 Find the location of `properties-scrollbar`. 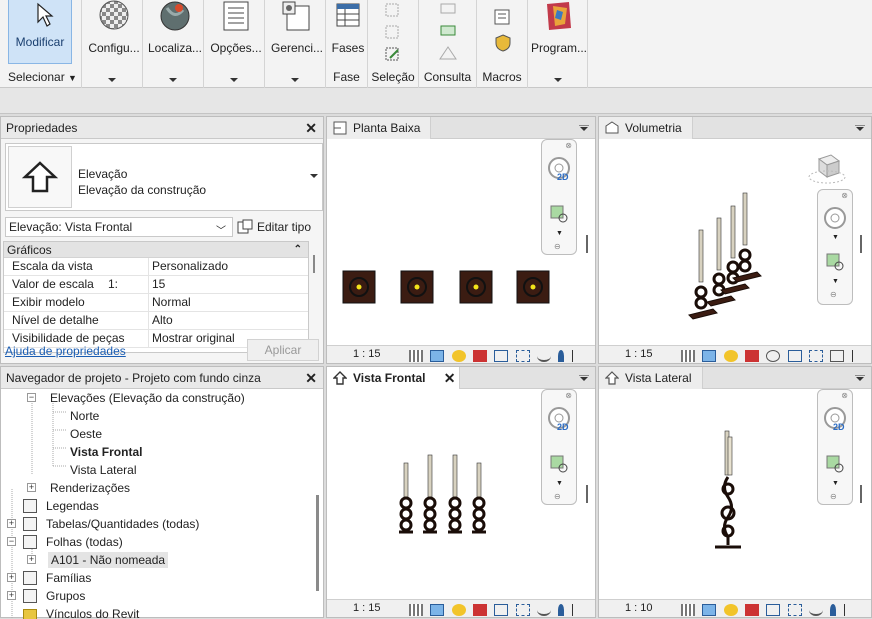

properties-scrollbar is located at coordinates (314, 297).